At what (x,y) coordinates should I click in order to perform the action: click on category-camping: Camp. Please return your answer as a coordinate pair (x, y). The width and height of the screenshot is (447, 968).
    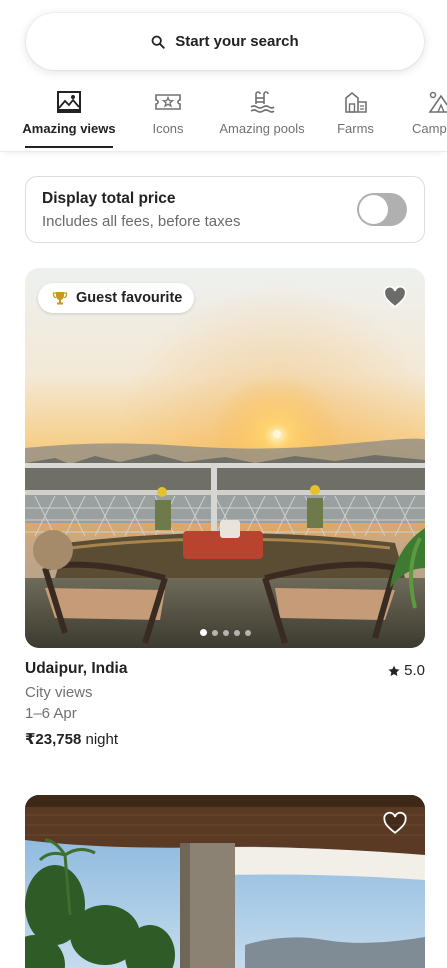
    Looking at the image, I should click on (429, 118).